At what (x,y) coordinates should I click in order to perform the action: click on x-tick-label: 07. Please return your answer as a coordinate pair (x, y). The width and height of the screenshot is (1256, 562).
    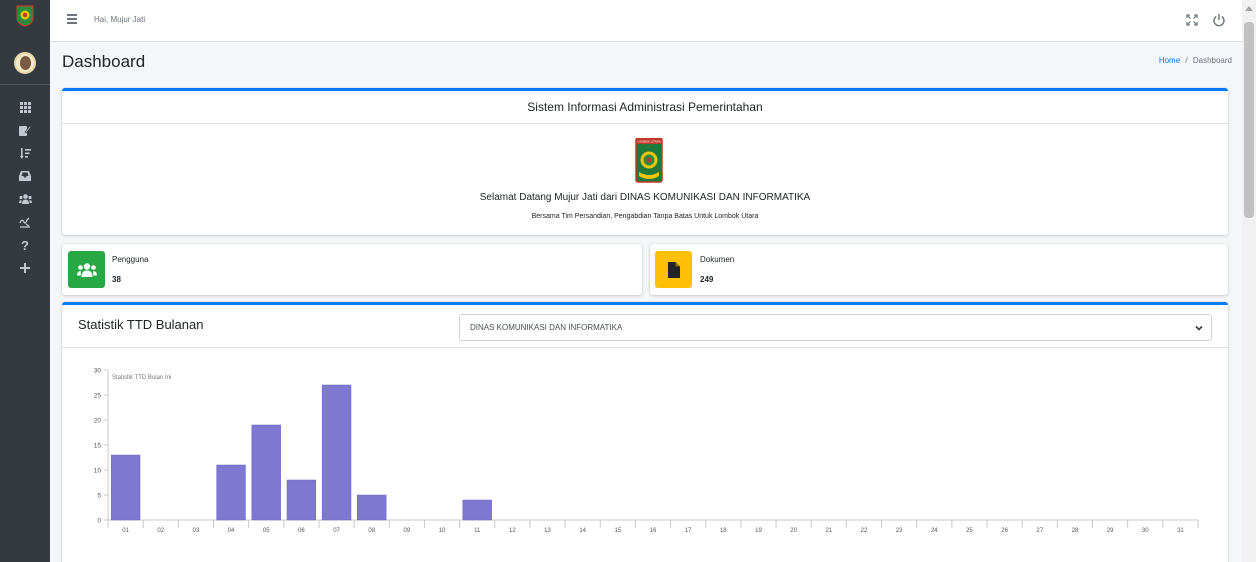
    Looking at the image, I should click on (336, 531).